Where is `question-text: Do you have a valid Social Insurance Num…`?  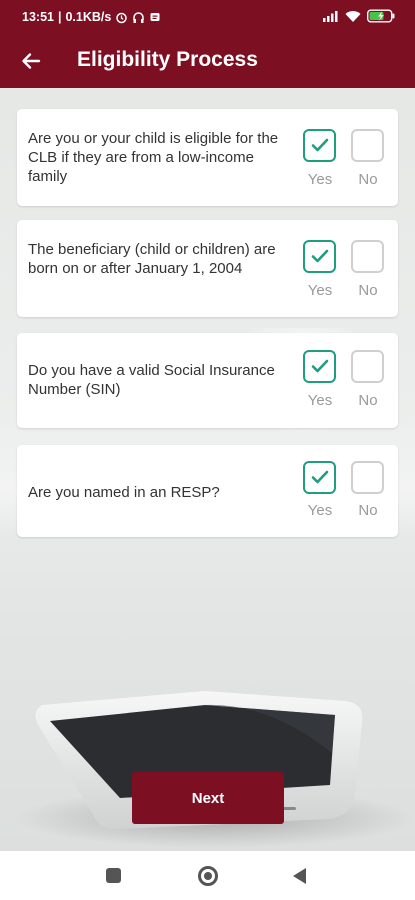
question-text: Do you have a valid Social Insurance Num… is located at coordinates (151, 380).